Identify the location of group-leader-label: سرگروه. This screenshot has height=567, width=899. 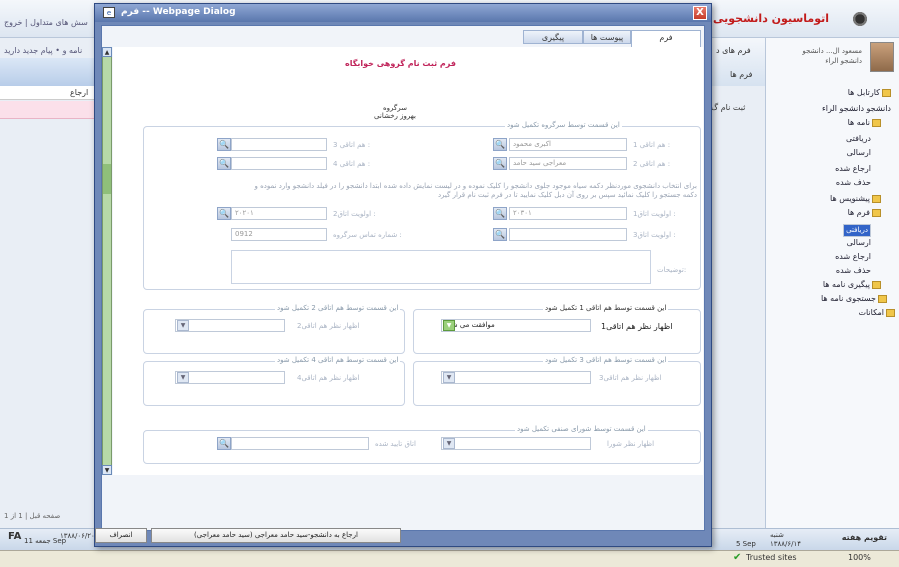
(395, 108).